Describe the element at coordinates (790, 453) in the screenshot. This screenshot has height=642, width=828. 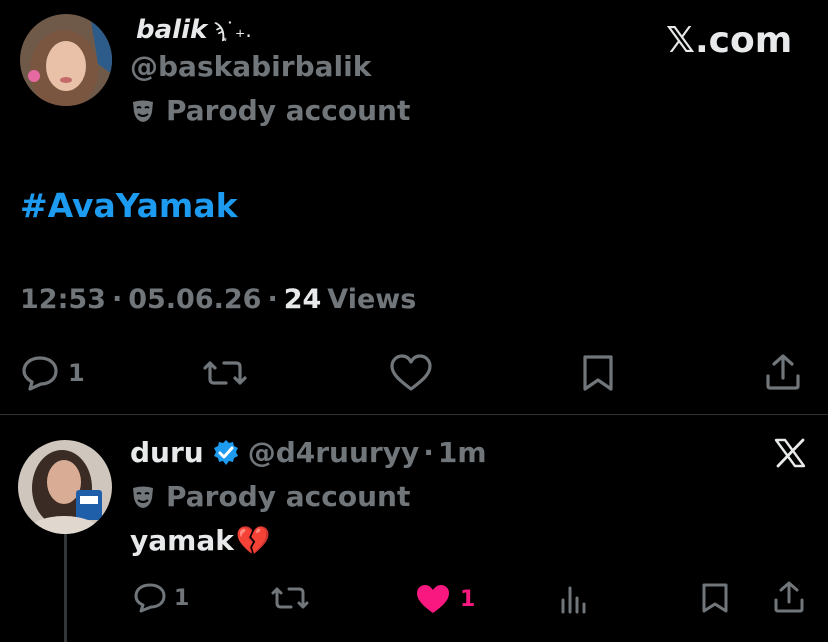
I see `x-logo-icon` at that location.